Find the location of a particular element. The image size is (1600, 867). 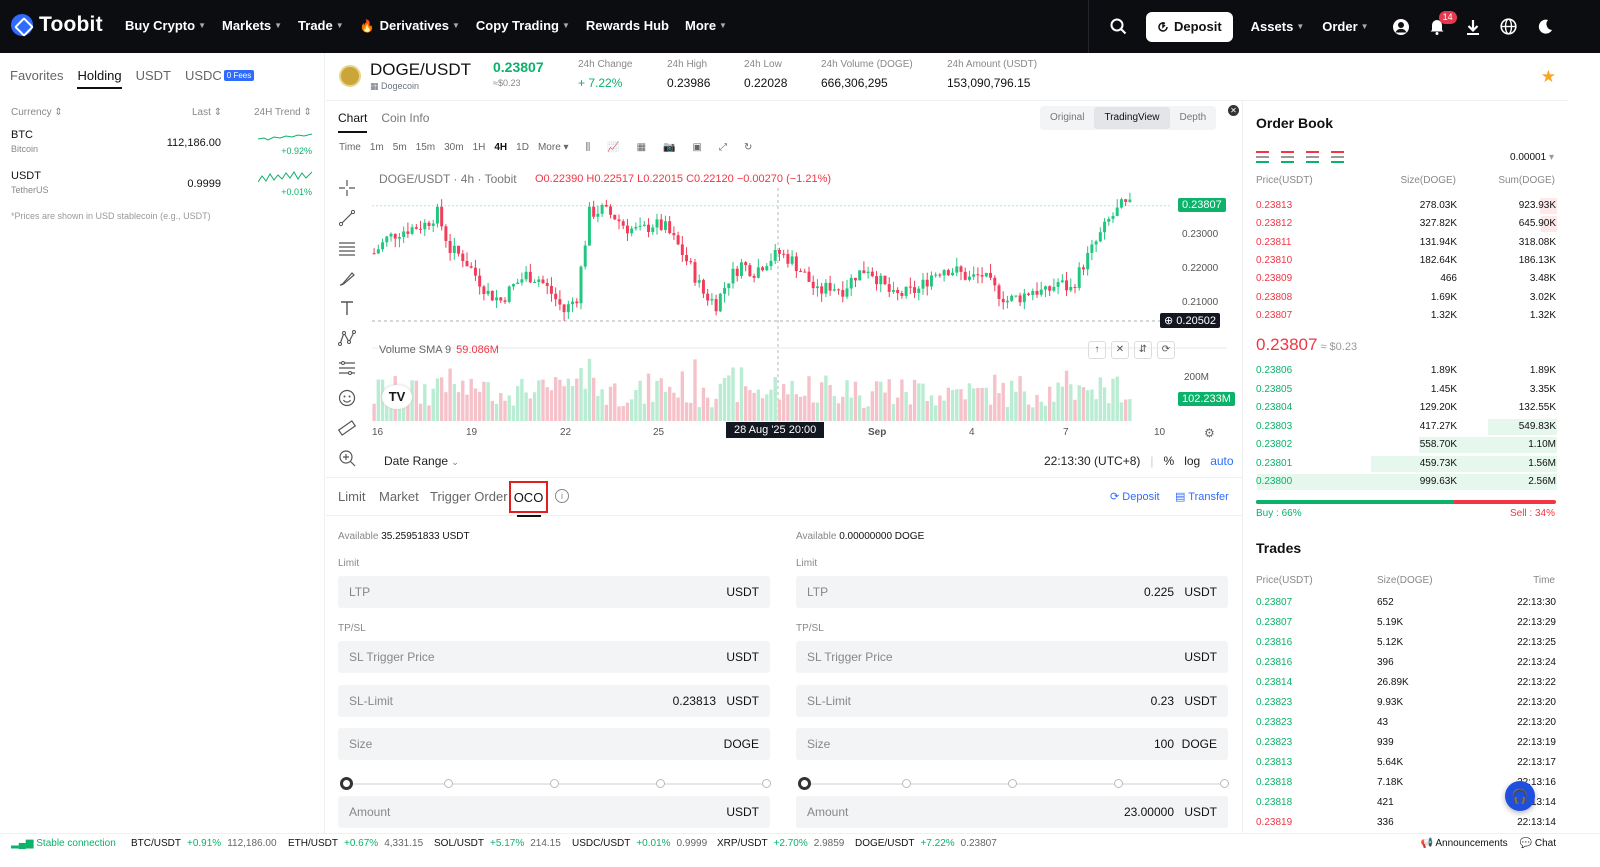

crosshair-icon is located at coordinates (347, 188).